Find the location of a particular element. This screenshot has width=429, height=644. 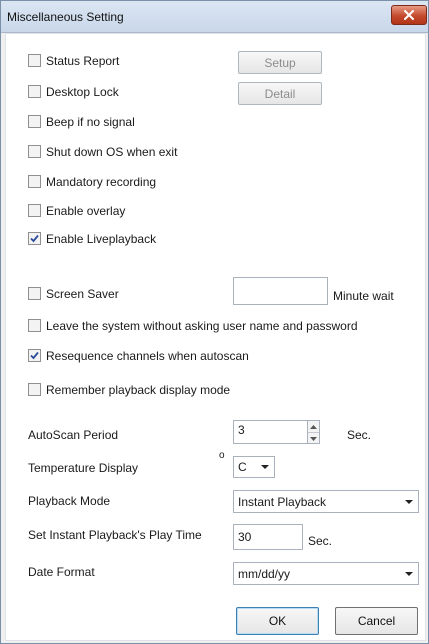

playback-mode-select: Instant Playback is located at coordinates (326, 501).